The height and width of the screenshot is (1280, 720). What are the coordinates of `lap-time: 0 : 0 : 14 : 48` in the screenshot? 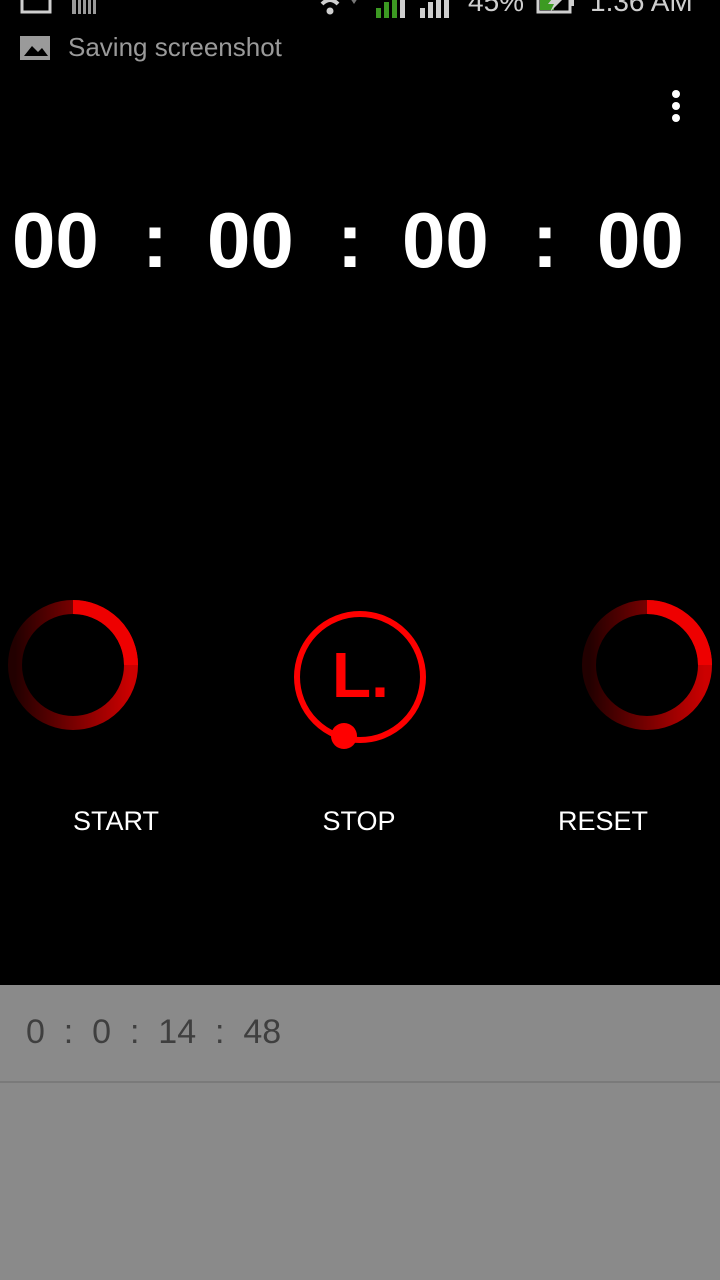 It's located at (154, 1032).